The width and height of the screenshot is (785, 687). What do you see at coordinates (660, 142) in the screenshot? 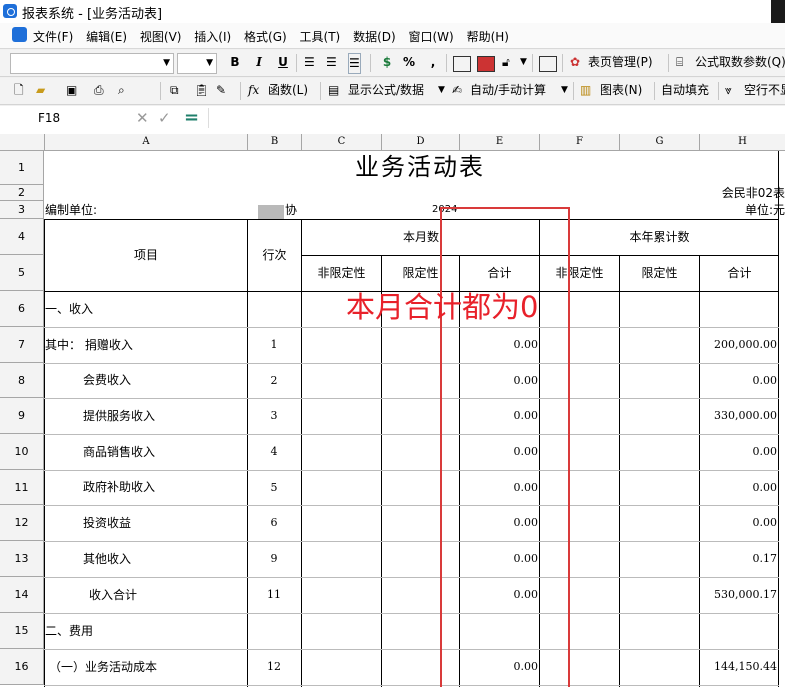
I see `column-header: G` at bounding box center [660, 142].